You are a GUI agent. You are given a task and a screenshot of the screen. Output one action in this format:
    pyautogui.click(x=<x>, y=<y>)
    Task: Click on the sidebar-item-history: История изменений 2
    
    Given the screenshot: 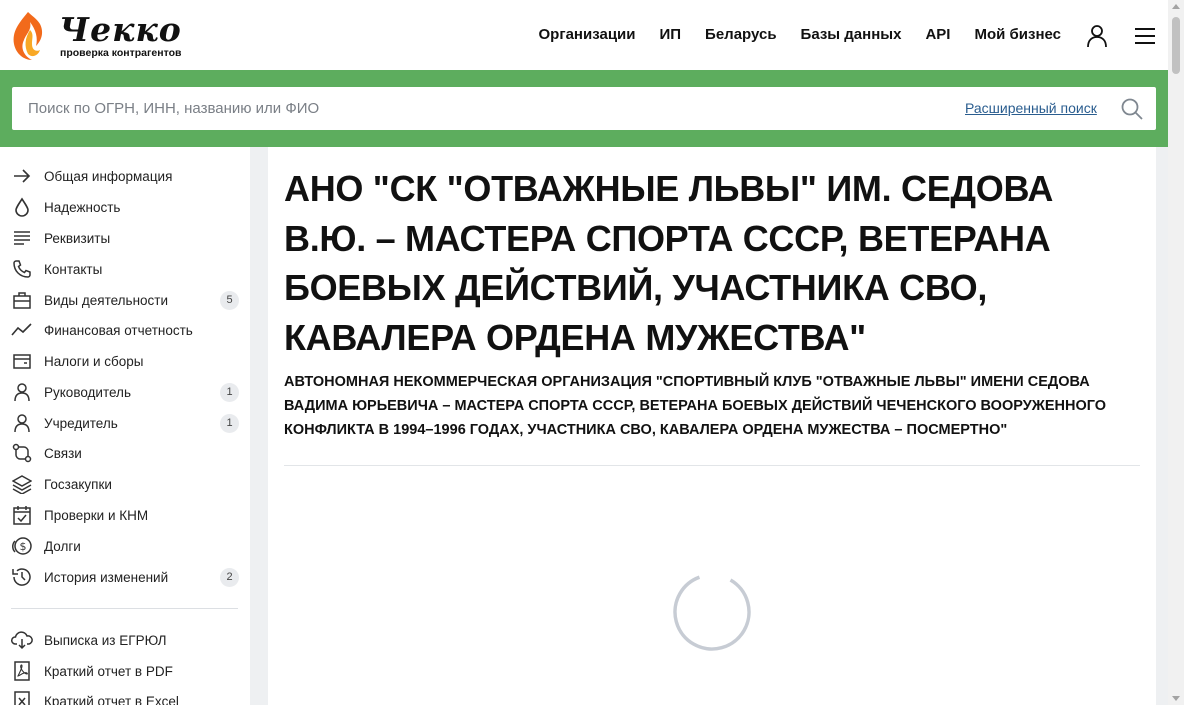 What is the action you would take?
    pyautogui.click(x=125, y=577)
    